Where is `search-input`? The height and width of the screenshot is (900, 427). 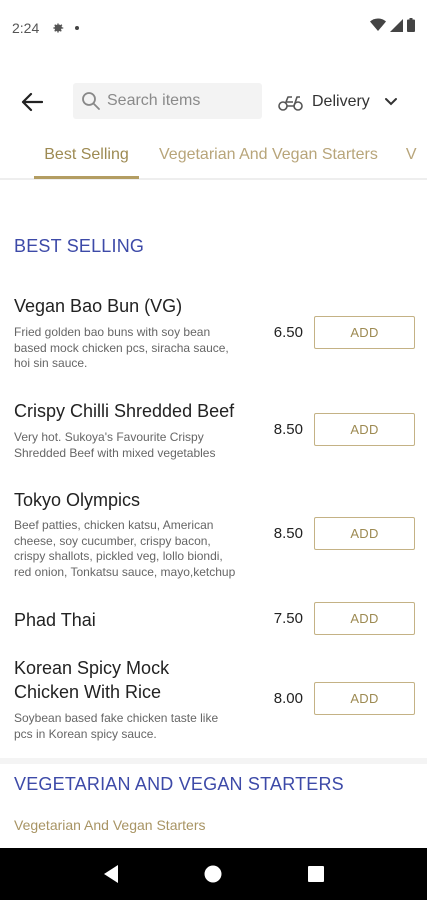
search-input is located at coordinates (177, 101).